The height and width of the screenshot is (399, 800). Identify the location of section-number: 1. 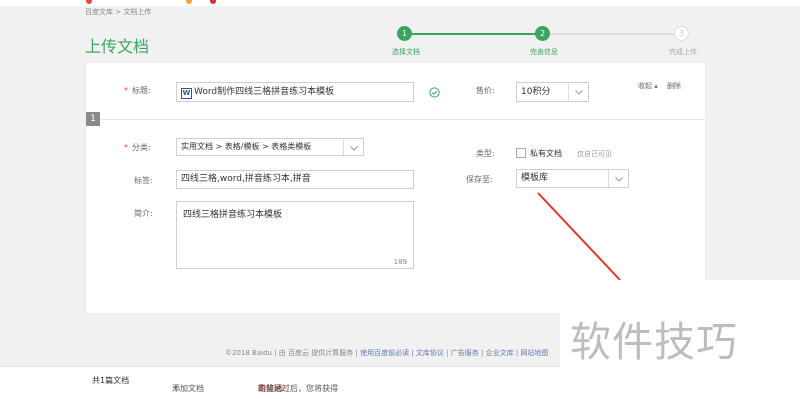
(93, 119).